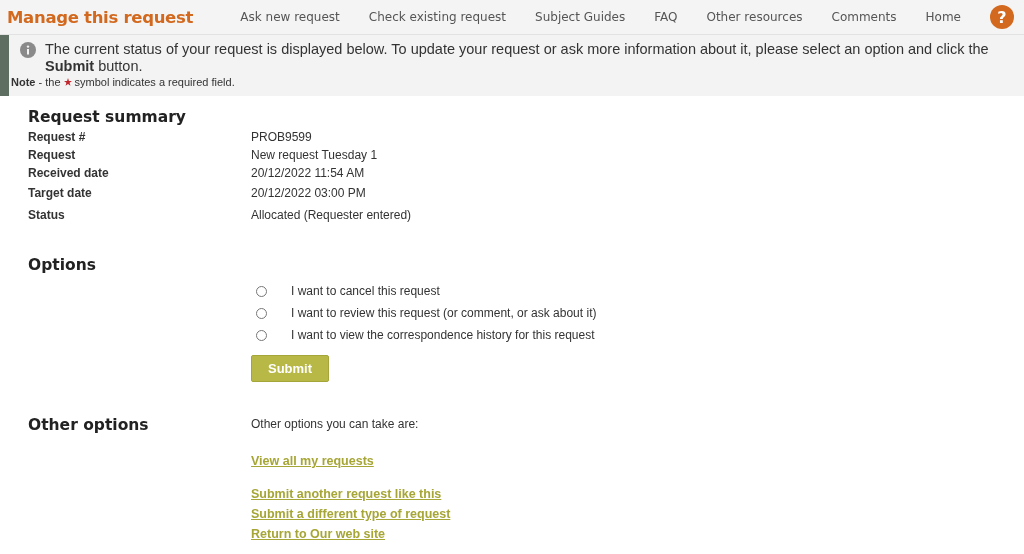  What do you see at coordinates (47, 215) in the screenshot?
I see `field-label: Status` at bounding box center [47, 215].